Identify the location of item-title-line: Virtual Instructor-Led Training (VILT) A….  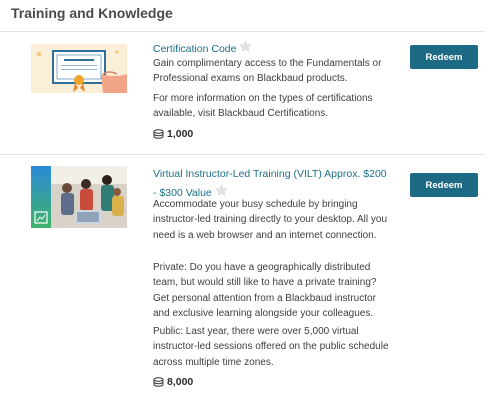
(275, 174).